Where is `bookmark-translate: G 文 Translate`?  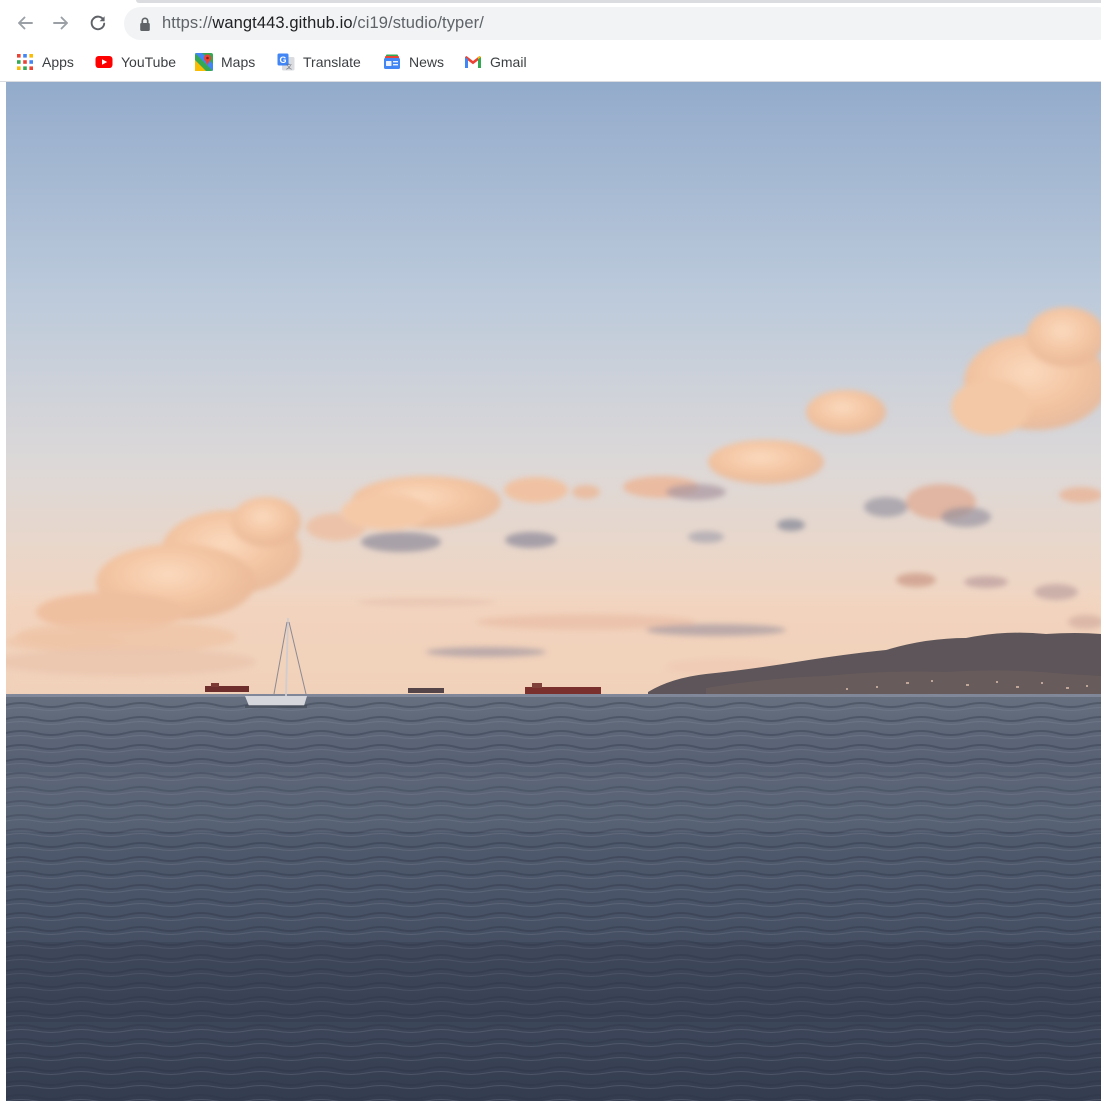 bookmark-translate: G 文 Translate is located at coordinates (319, 62).